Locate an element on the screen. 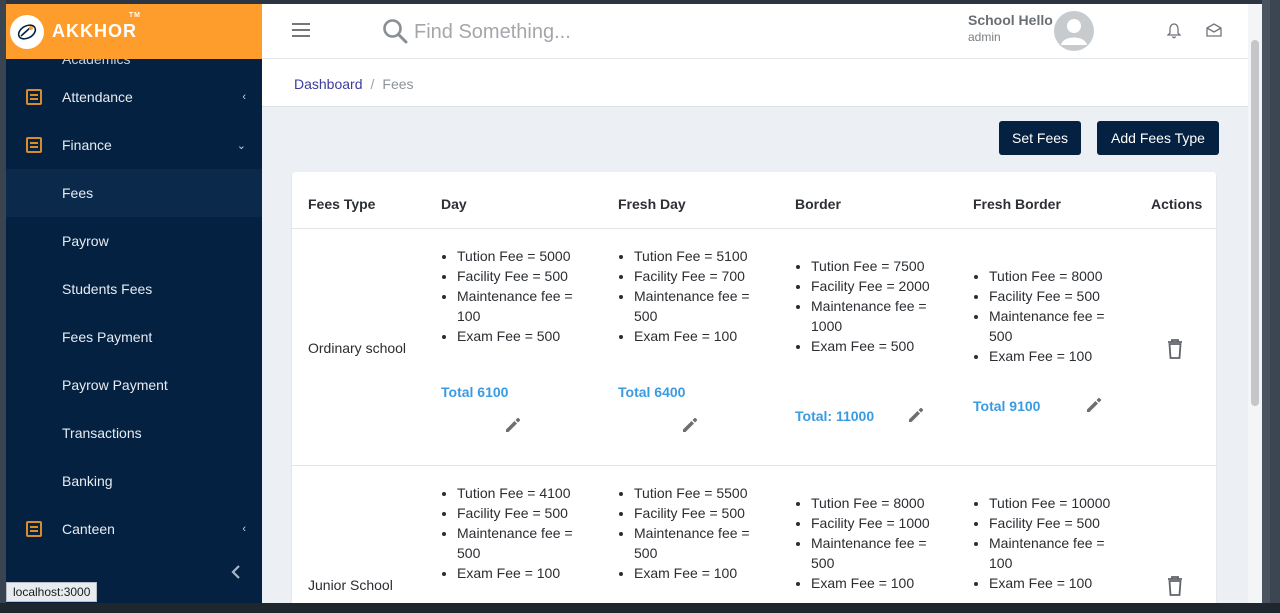 The width and height of the screenshot is (1280, 613). trademark: TM is located at coordinates (134, 15).